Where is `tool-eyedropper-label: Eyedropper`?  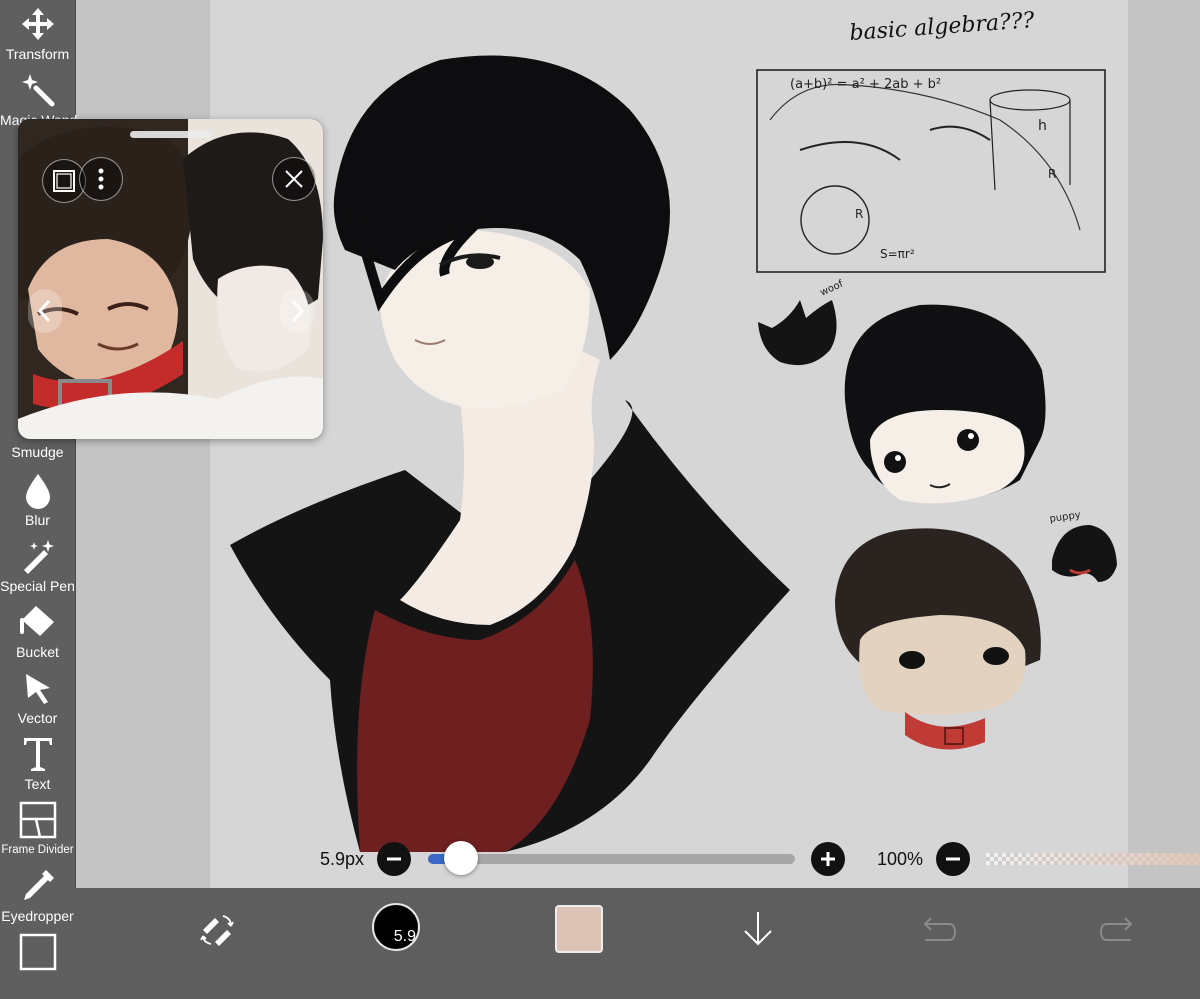
tool-eyedropper-label: Eyedropper is located at coordinates (37, 916).